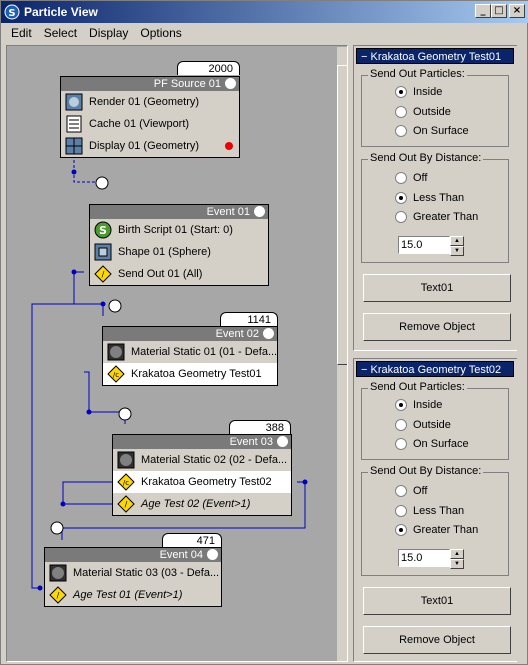 The image size is (528, 665). Describe the element at coordinates (108, 33) in the screenshot. I see `menu-display: Display` at that location.